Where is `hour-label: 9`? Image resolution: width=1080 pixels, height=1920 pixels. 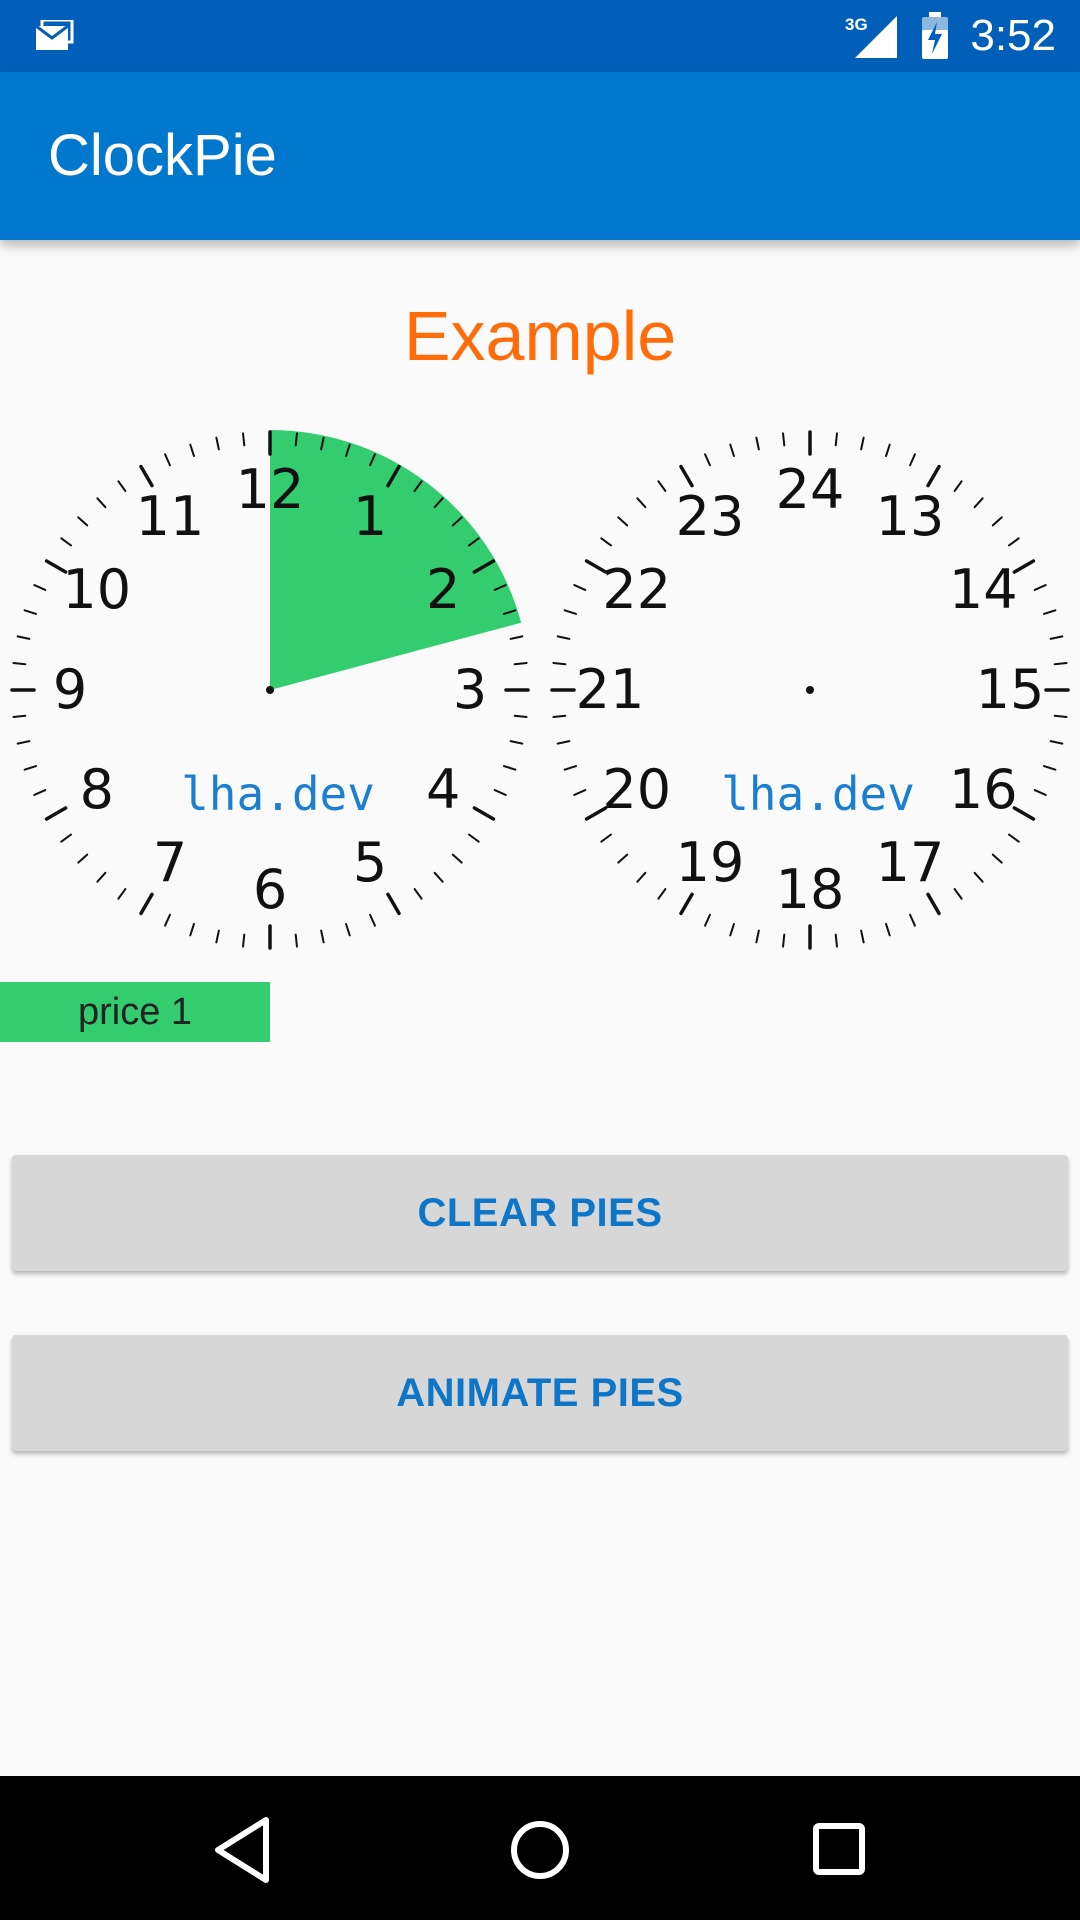 hour-label: 9 is located at coordinates (70, 689).